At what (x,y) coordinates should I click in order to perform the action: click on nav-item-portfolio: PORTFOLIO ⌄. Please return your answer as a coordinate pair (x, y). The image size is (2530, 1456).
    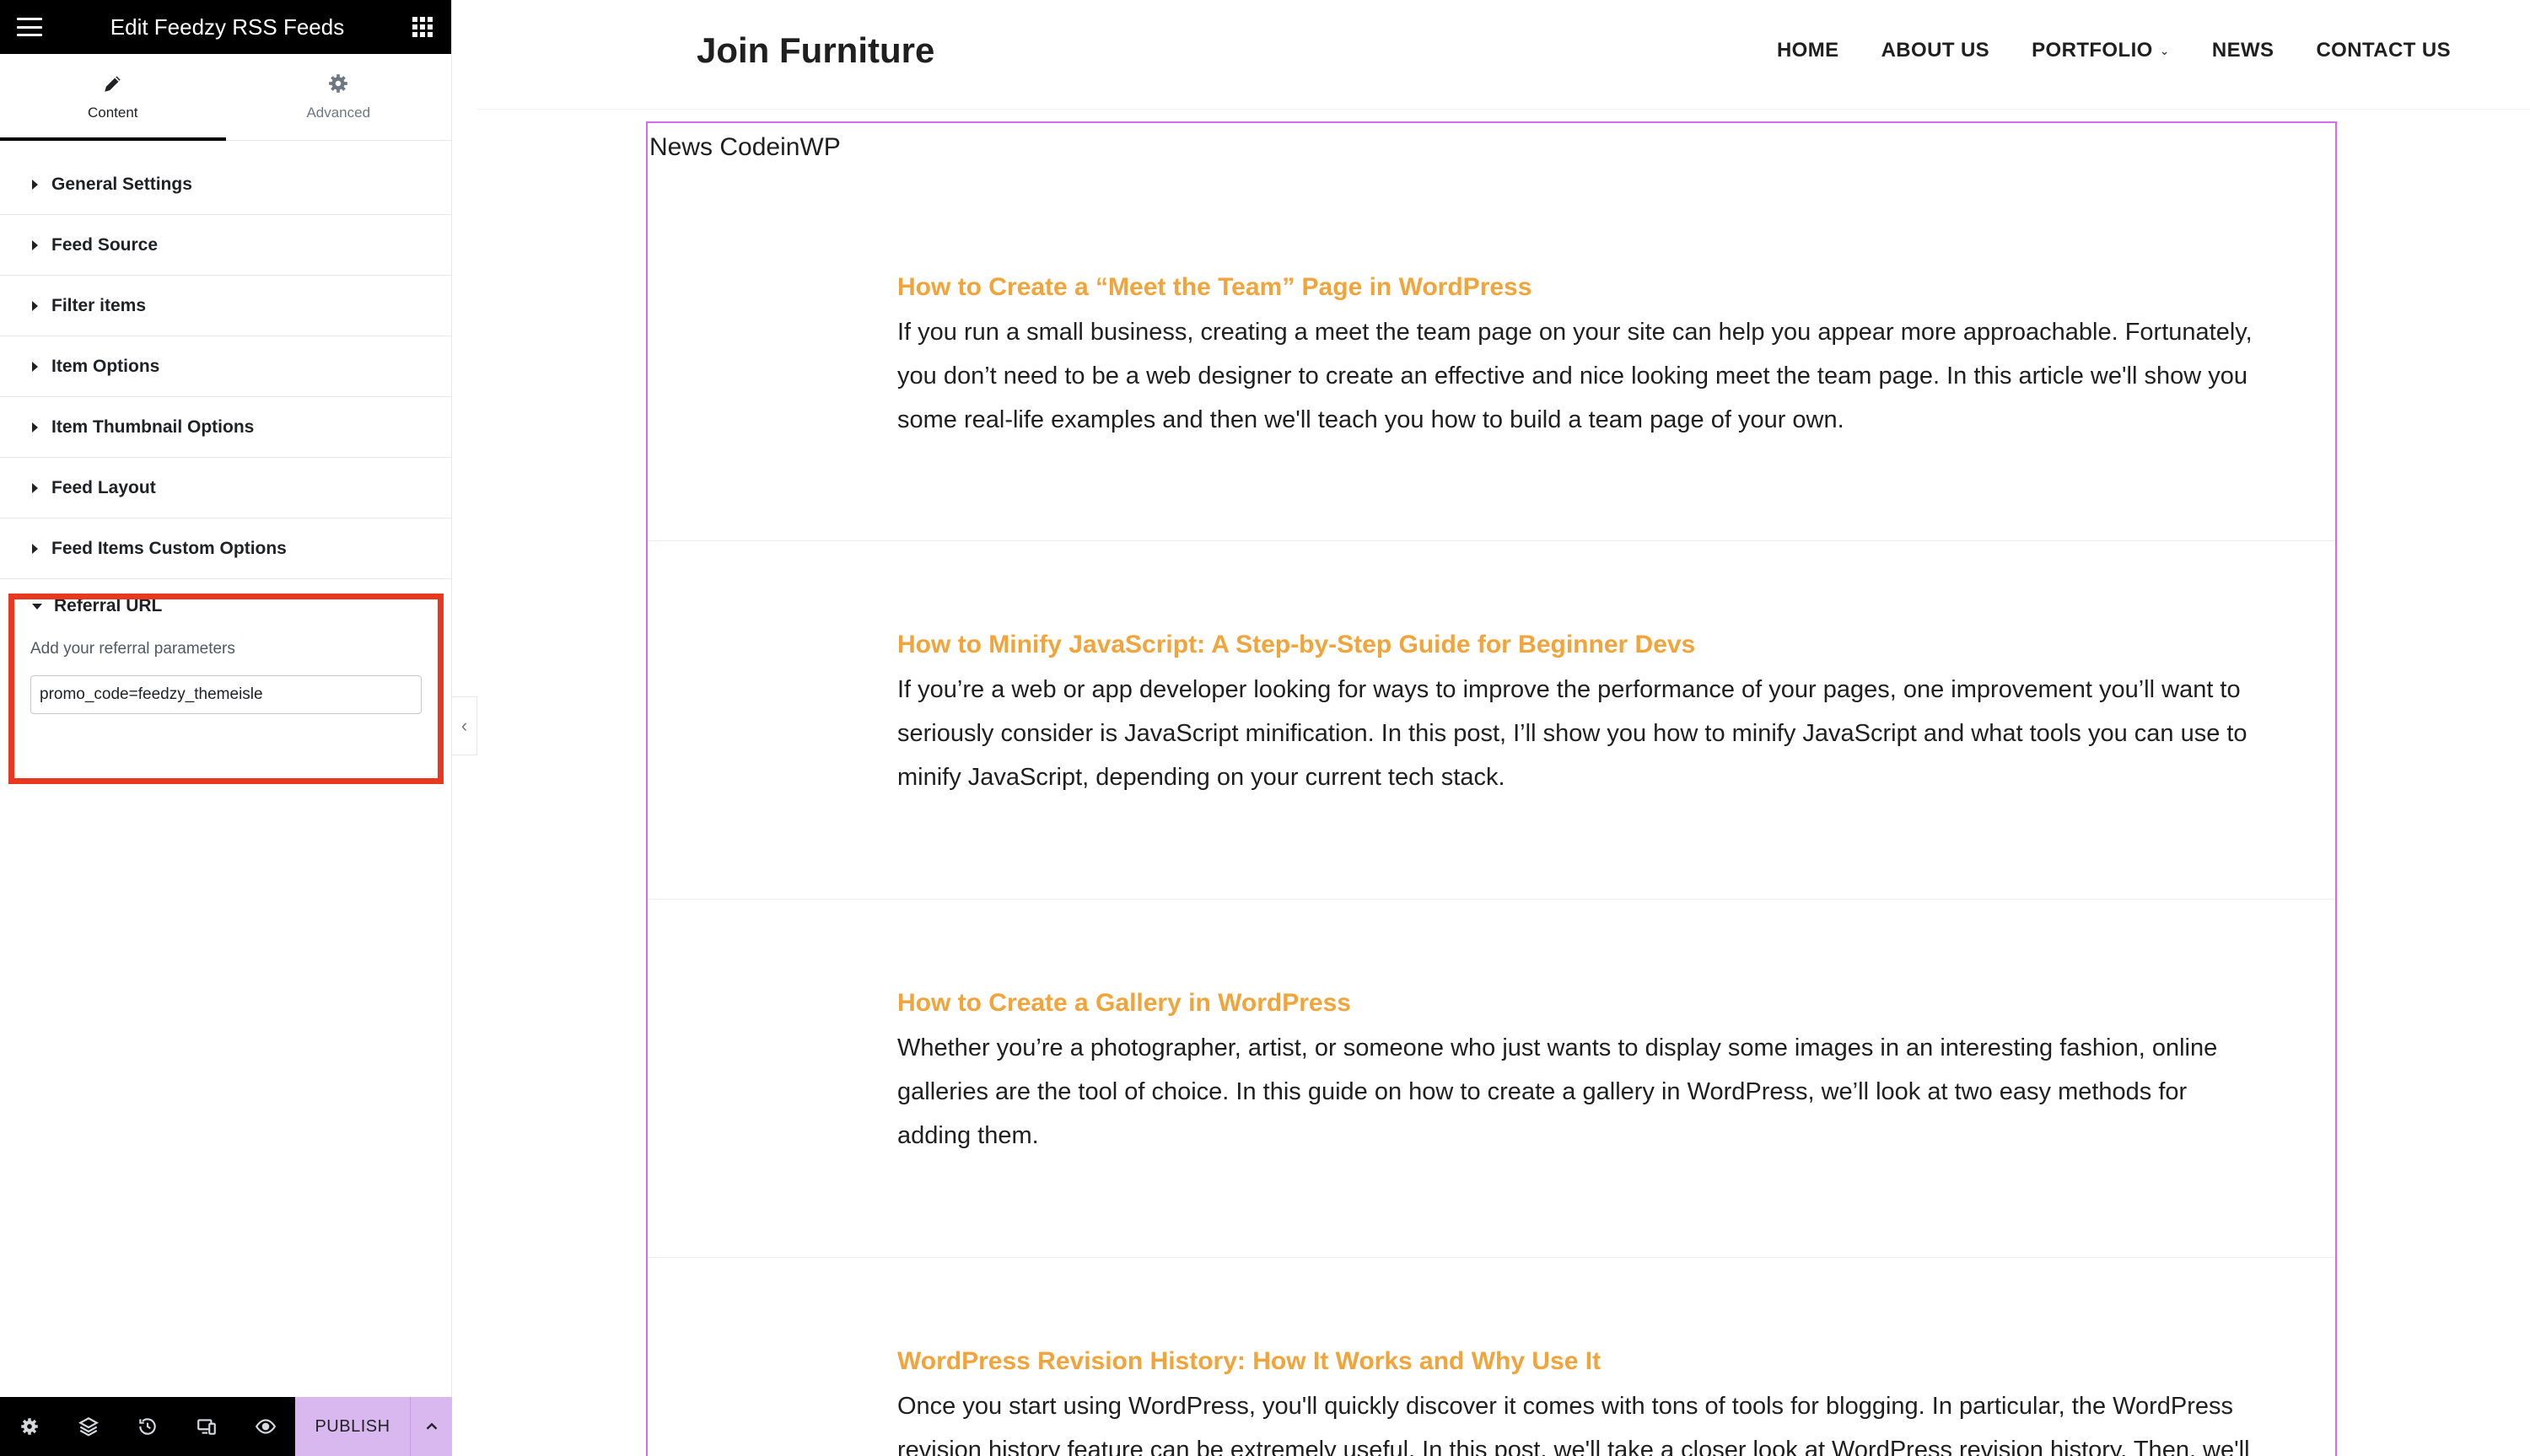
    Looking at the image, I should click on (2101, 50).